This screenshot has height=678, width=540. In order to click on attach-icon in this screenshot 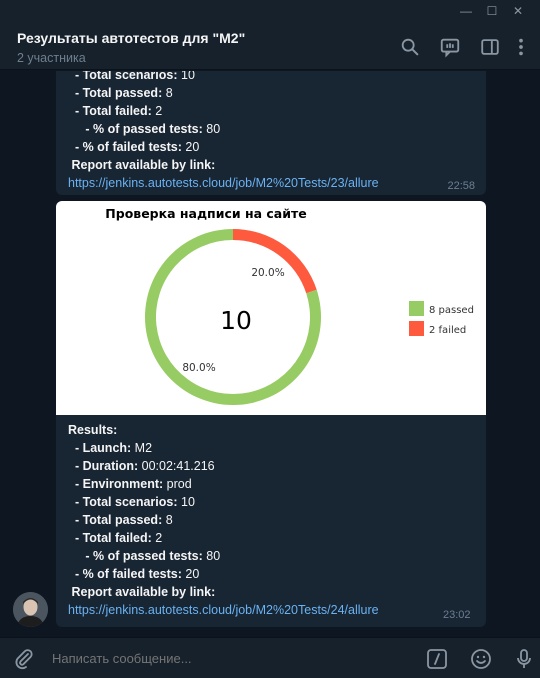, I will do `click(24, 659)`.